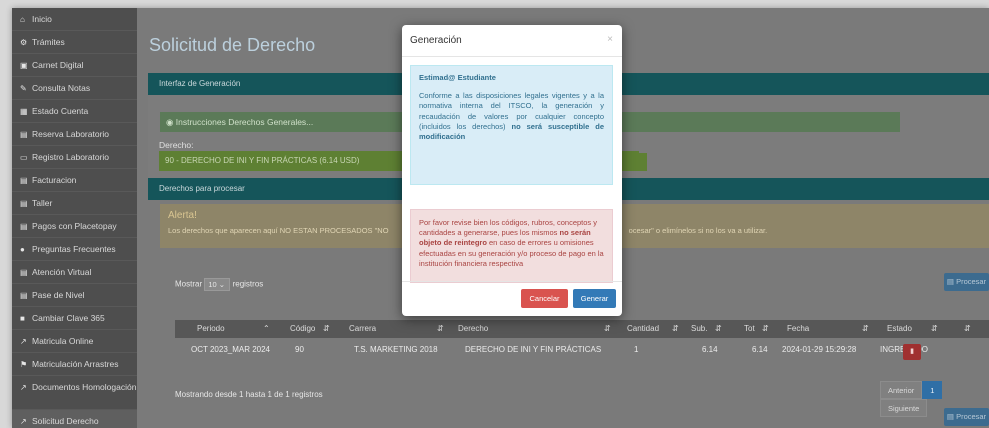 Image resolution: width=989 pixels, height=428 pixels. What do you see at coordinates (58, 65) in the screenshot?
I see `sidebar-item-label: Carnet Digital` at bounding box center [58, 65].